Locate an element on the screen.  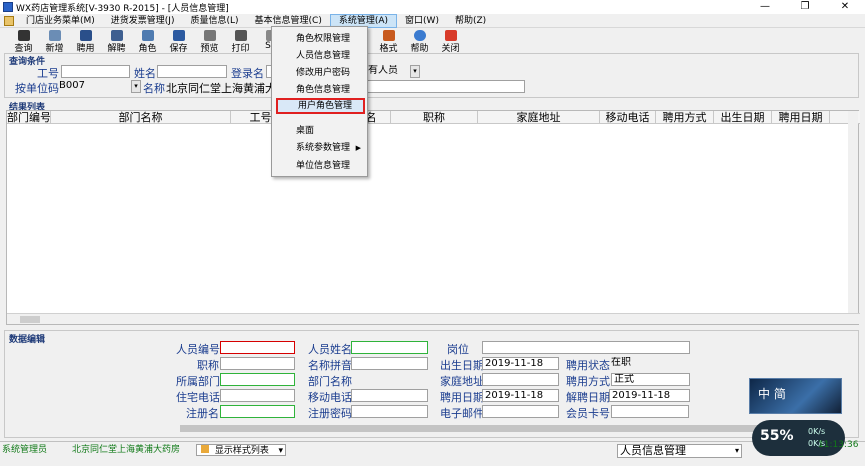
edit-scroll-thumb is located at coordinates (480, 428).